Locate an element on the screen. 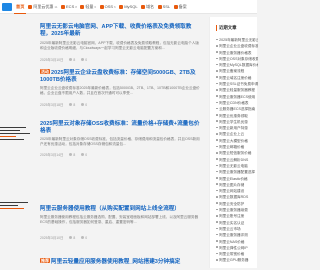 The height and width of the screenshot is (270, 320). nav-item-ssl: SSL is located at coordinates (164, 6).